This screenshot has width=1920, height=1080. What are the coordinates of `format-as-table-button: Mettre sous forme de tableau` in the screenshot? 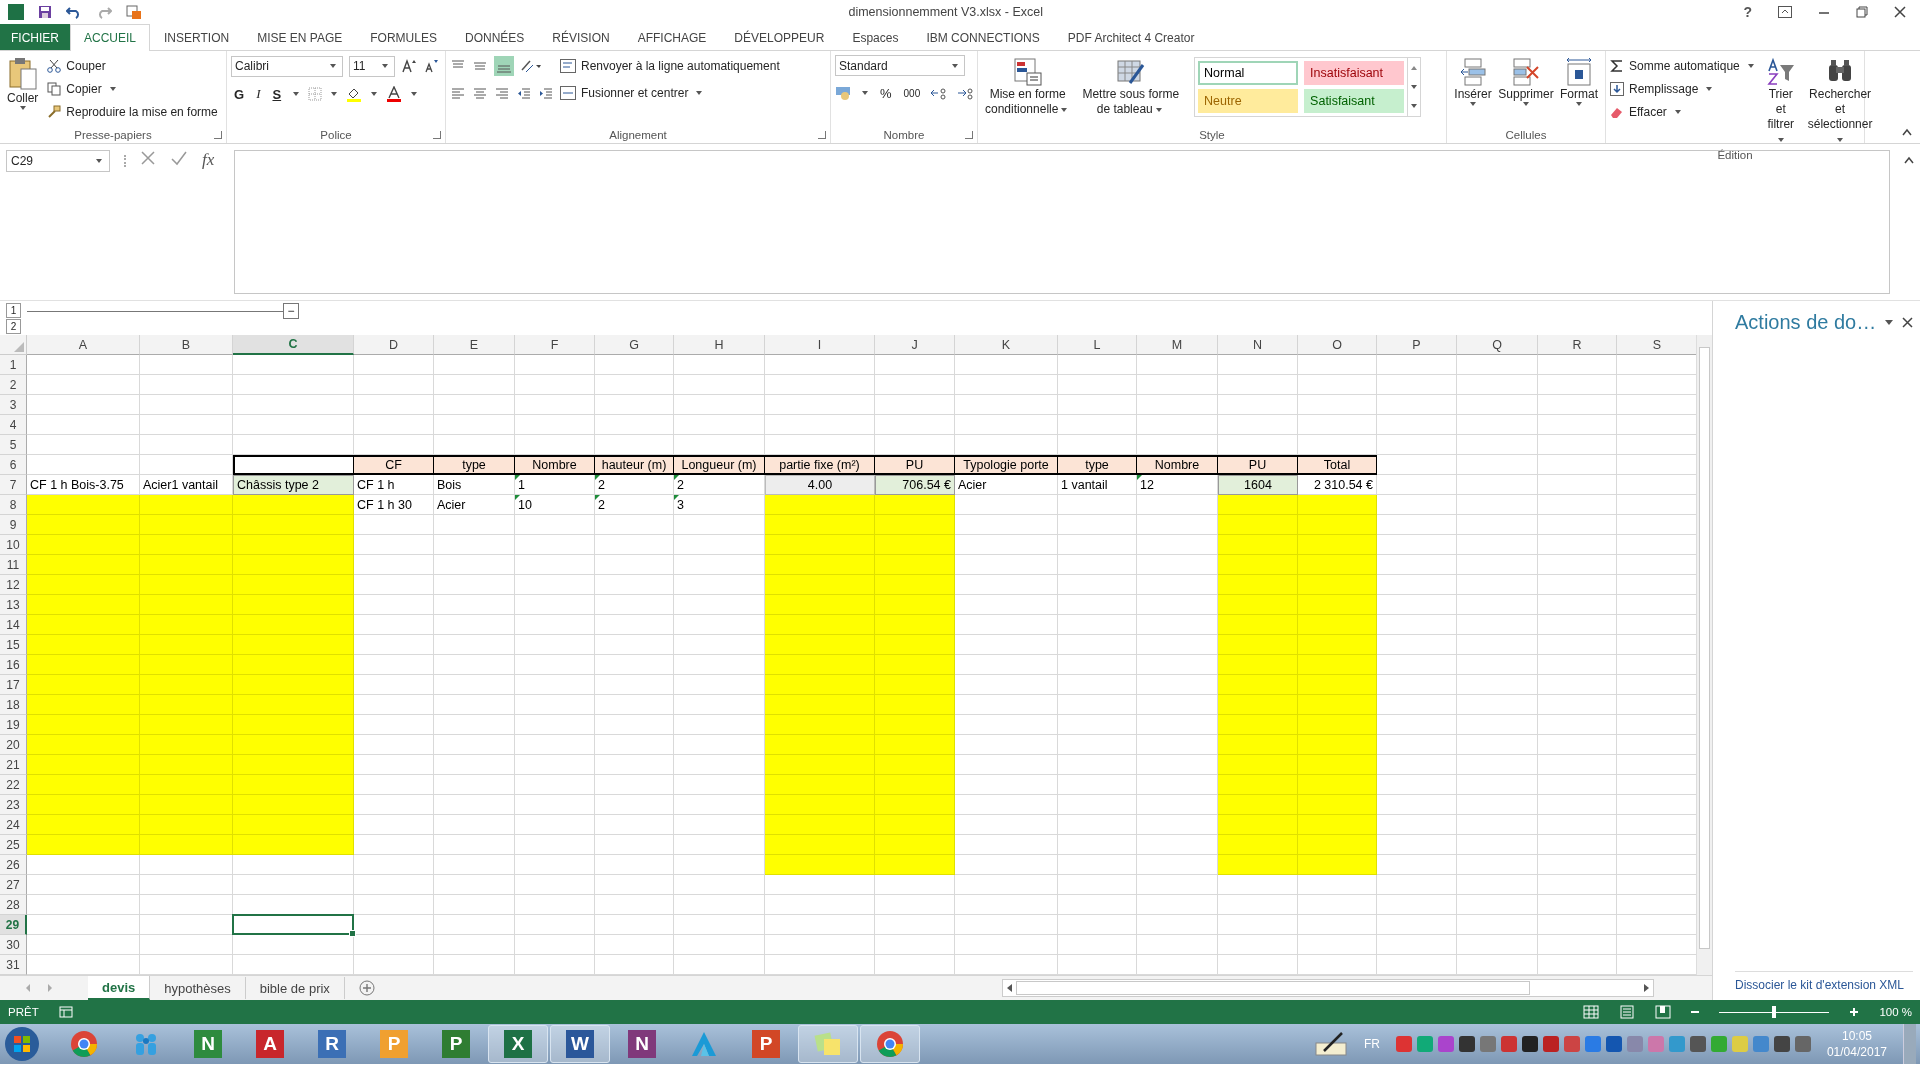 It's located at (1131, 87).